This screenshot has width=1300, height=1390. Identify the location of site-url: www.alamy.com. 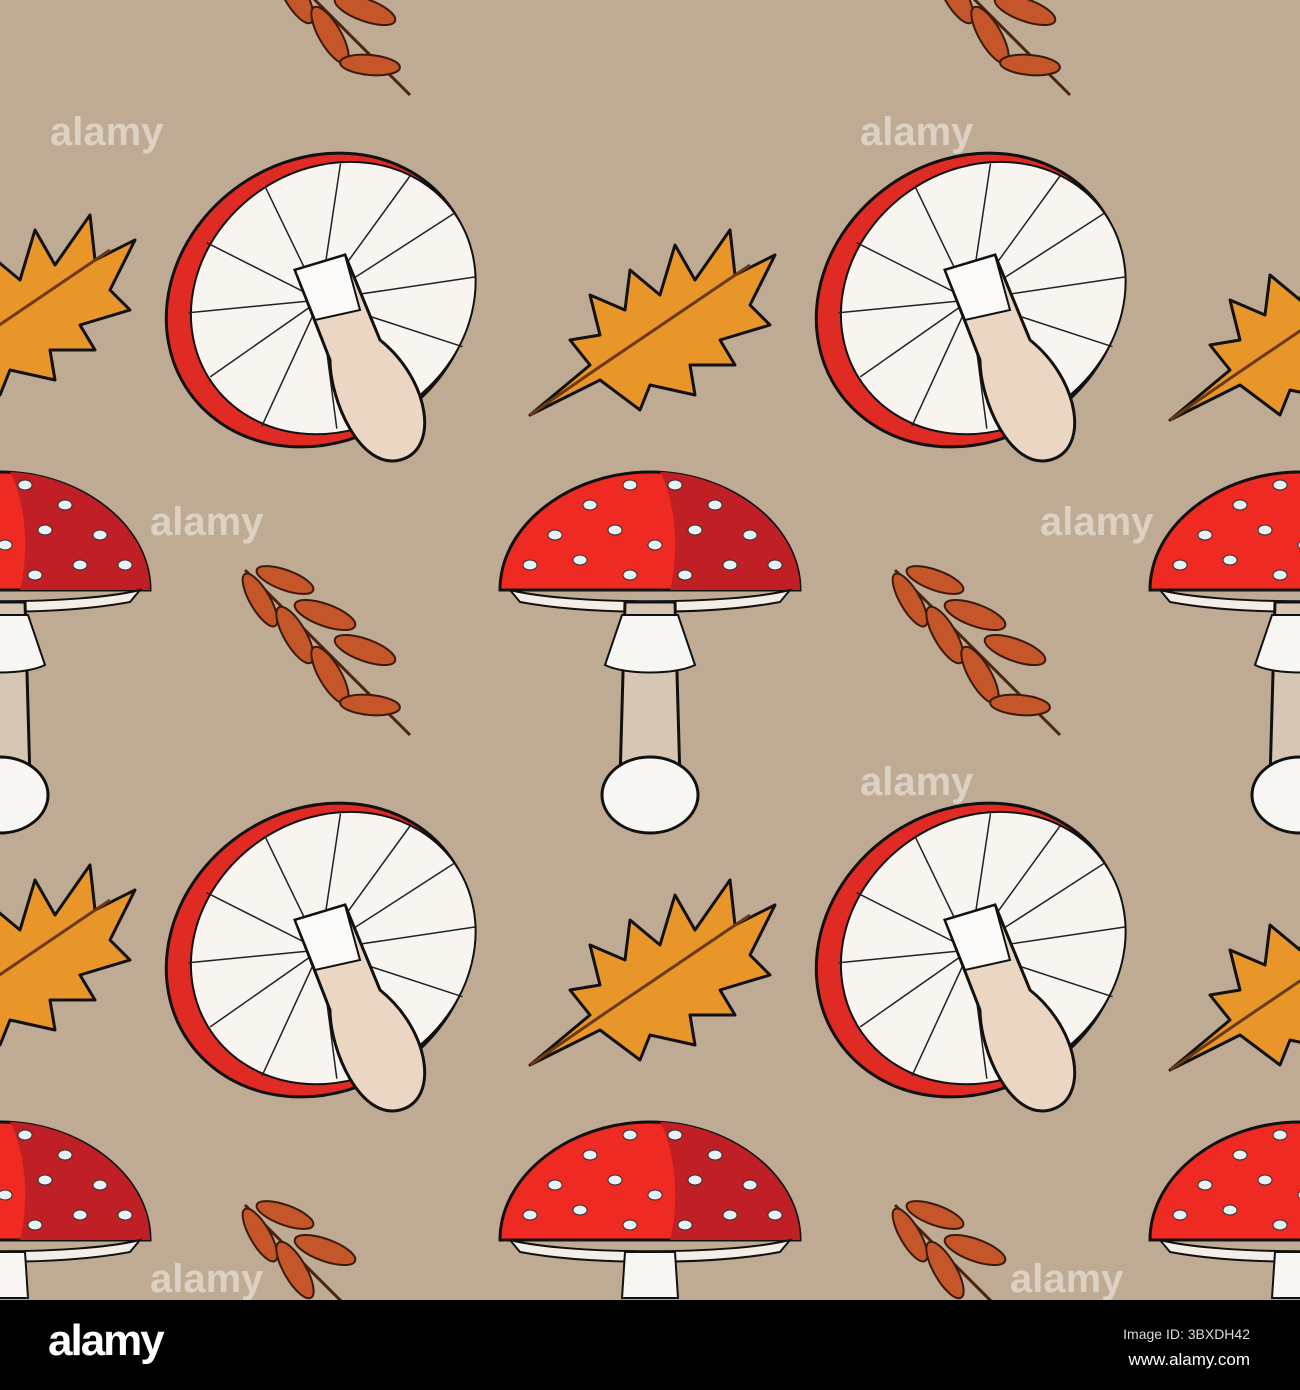
(1189, 1359).